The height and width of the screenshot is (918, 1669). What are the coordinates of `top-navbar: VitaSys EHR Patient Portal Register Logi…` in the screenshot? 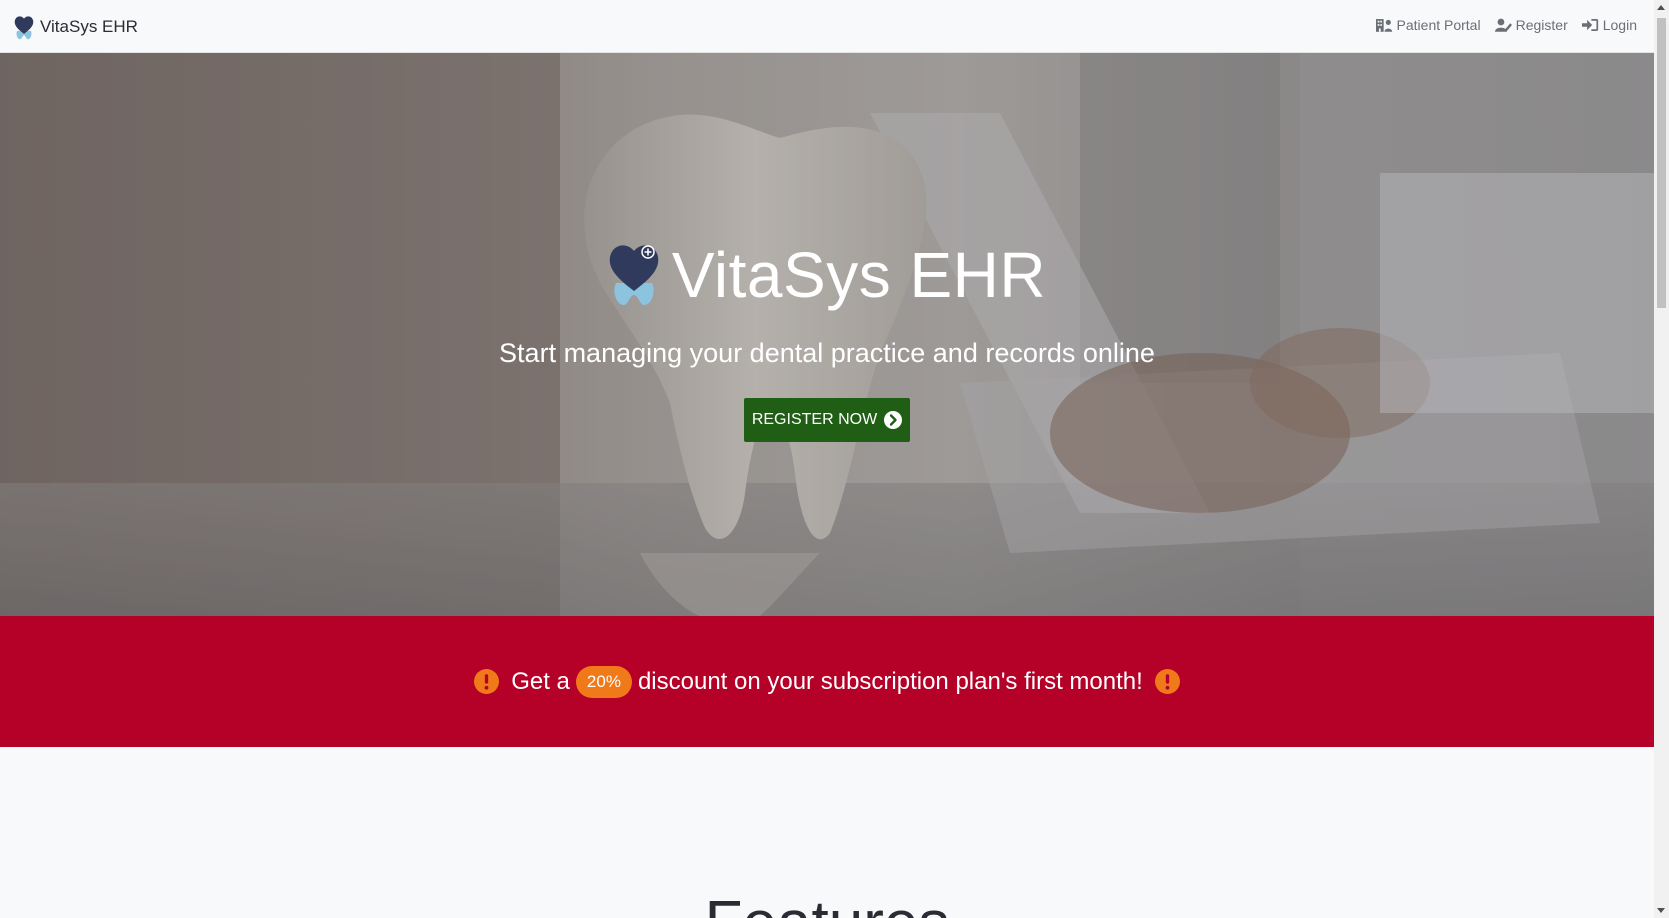 It's located at (827, 26).